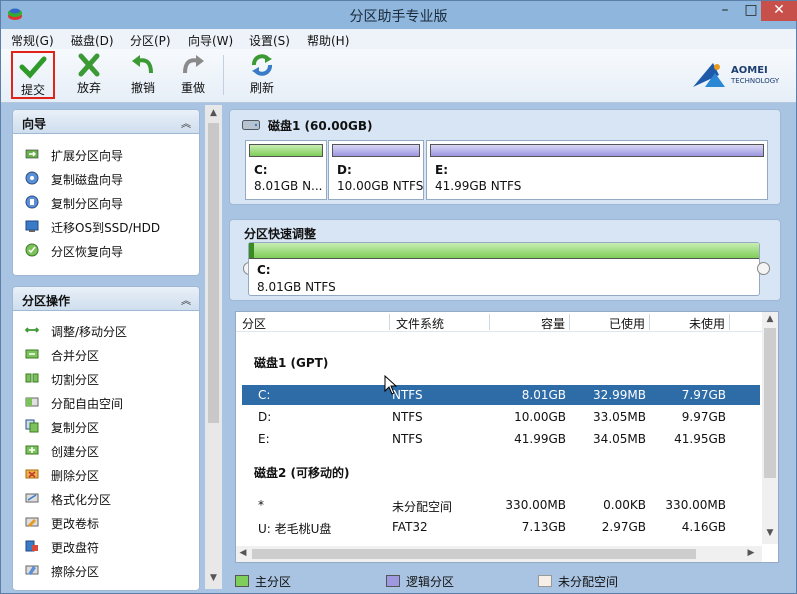 This screenshot has height=594, width=797. I want to click on scroll-left-arrow-icon: ◀, so click(243, 553).